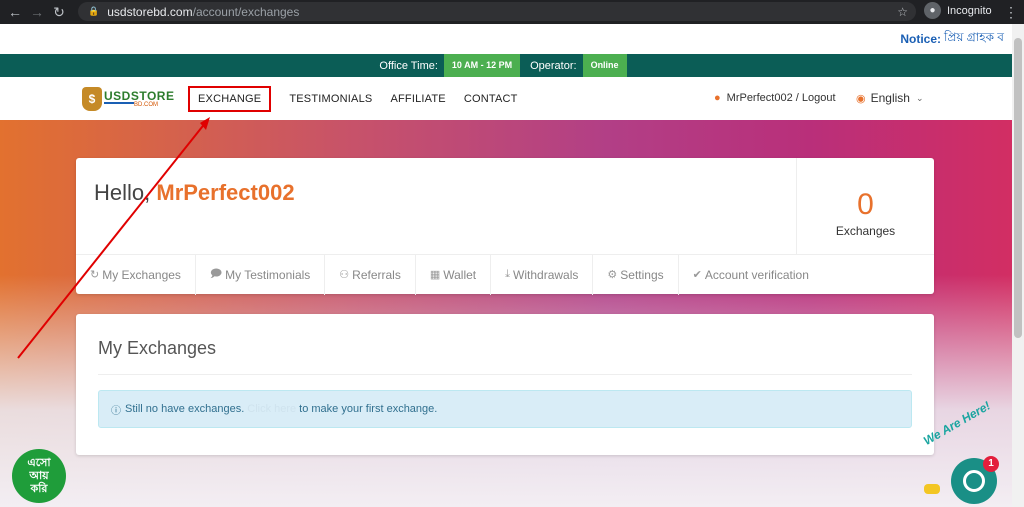 This screenshot has width=1024, height=507. I want to click on info-icon: ⓘ, so click(116, 411).